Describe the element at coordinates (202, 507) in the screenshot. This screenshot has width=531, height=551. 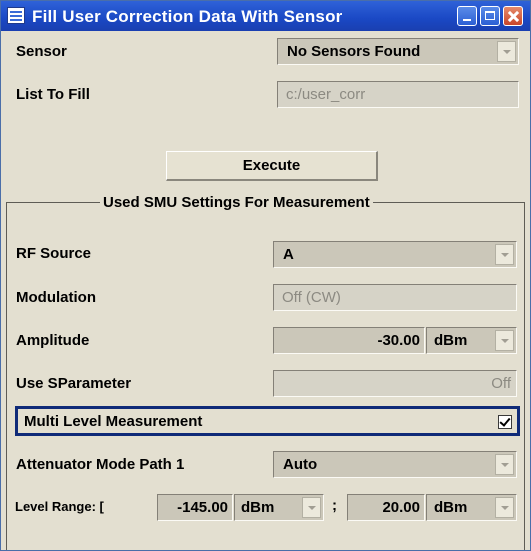
I see `level-range-min-value: -145.00` at that location.